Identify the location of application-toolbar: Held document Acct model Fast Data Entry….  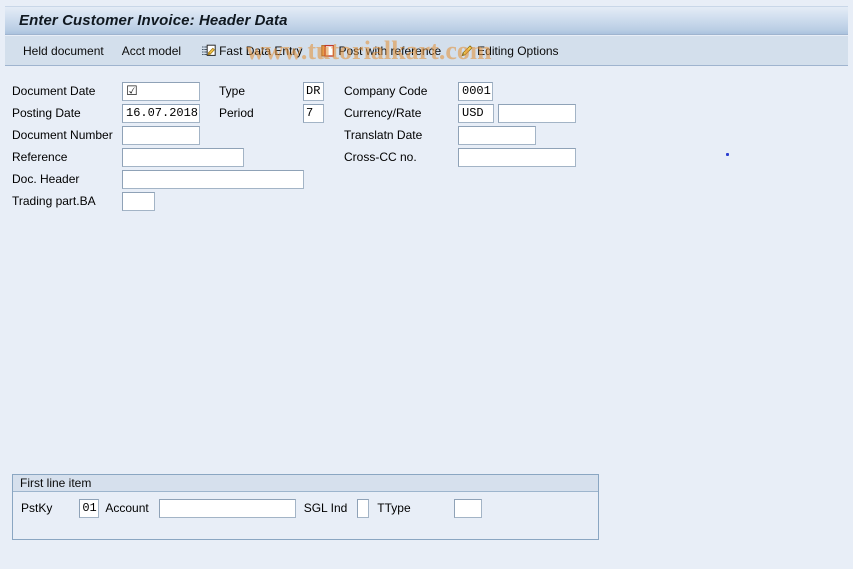
(426, 51).